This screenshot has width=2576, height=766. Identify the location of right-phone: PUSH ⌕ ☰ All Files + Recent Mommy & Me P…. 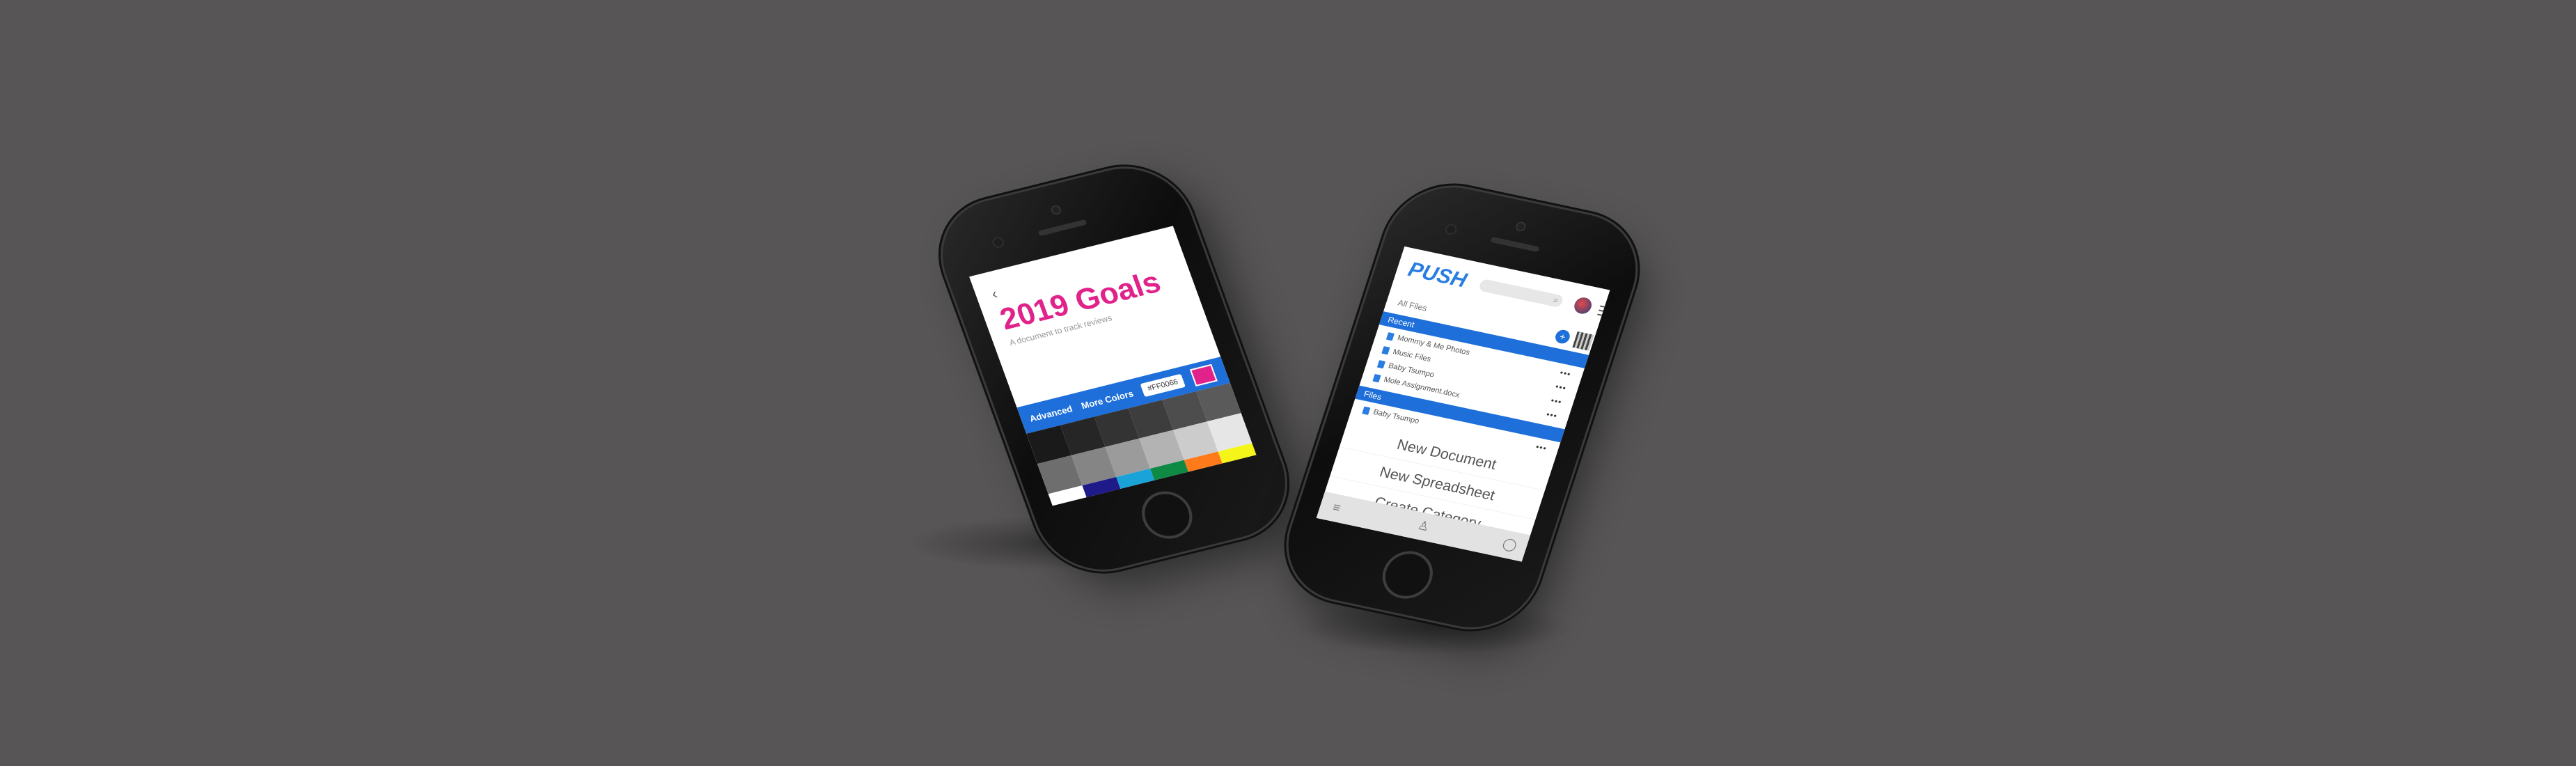
(1462, 407).